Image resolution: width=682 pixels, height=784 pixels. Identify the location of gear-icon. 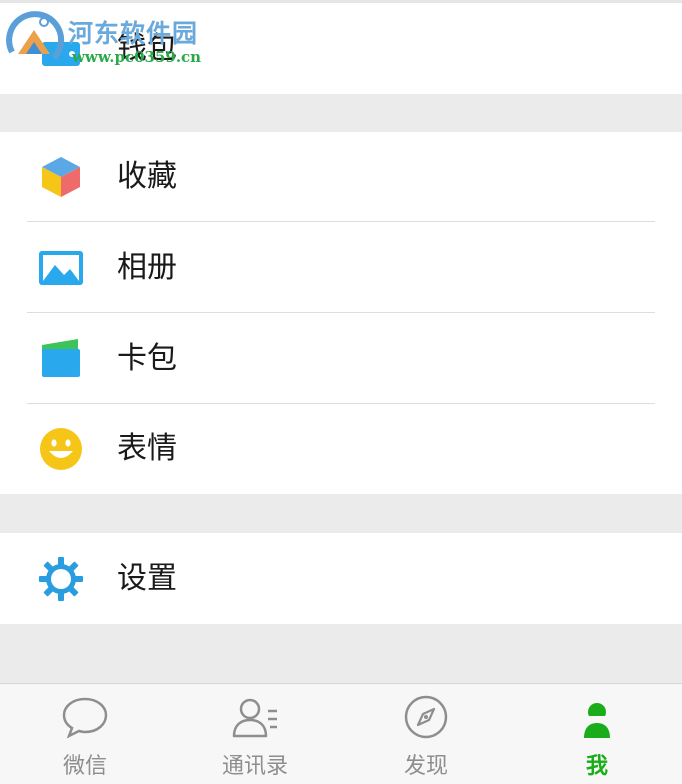
(61, 579).